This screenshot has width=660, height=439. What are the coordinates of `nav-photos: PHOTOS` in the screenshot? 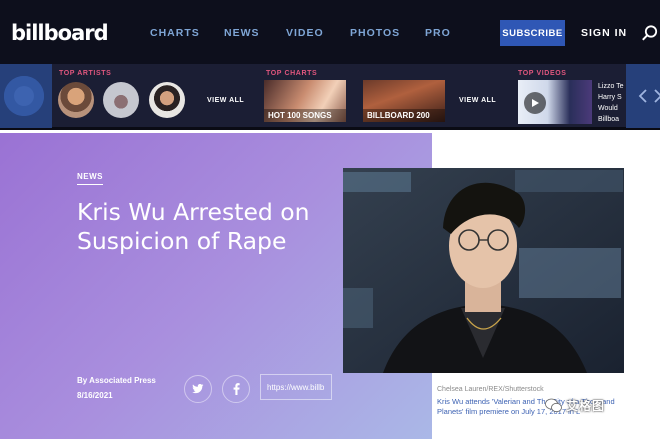 It's located at (375, 33).